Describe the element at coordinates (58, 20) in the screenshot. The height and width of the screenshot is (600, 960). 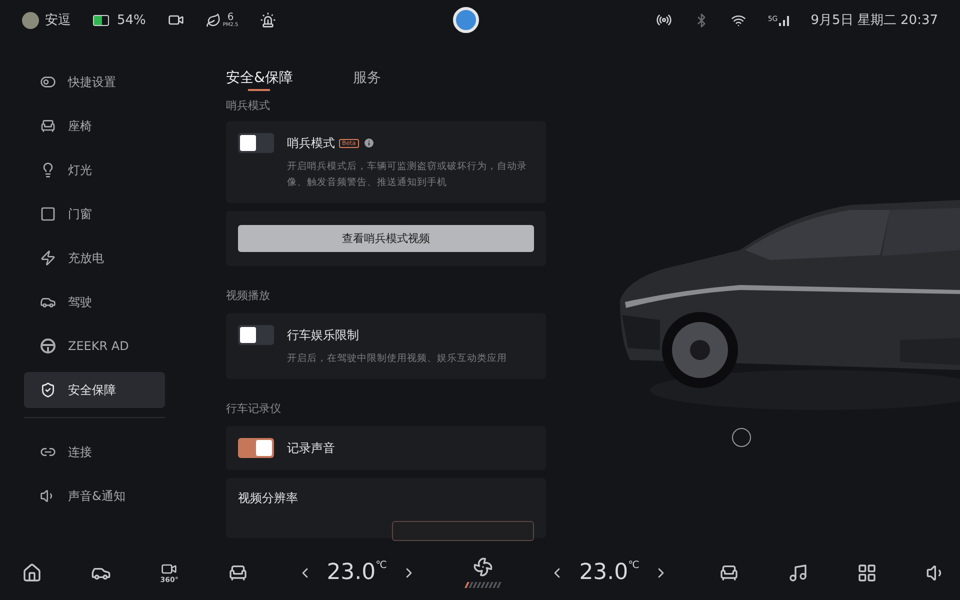
I see `user-name: 安逗` at that location.